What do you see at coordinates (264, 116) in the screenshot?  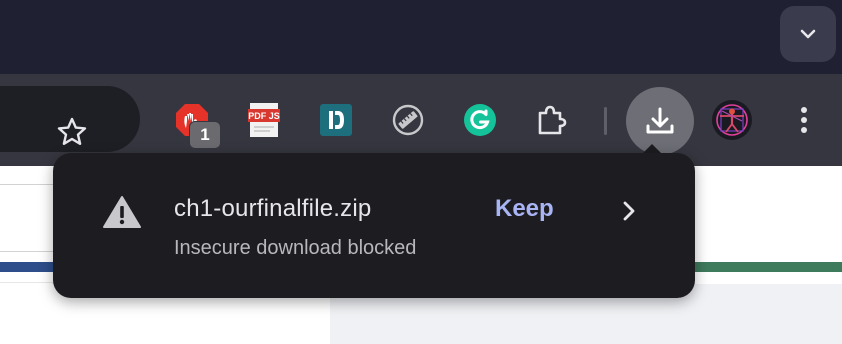 I see `svg-text: PDF JS` at bounding box center [264, 116].